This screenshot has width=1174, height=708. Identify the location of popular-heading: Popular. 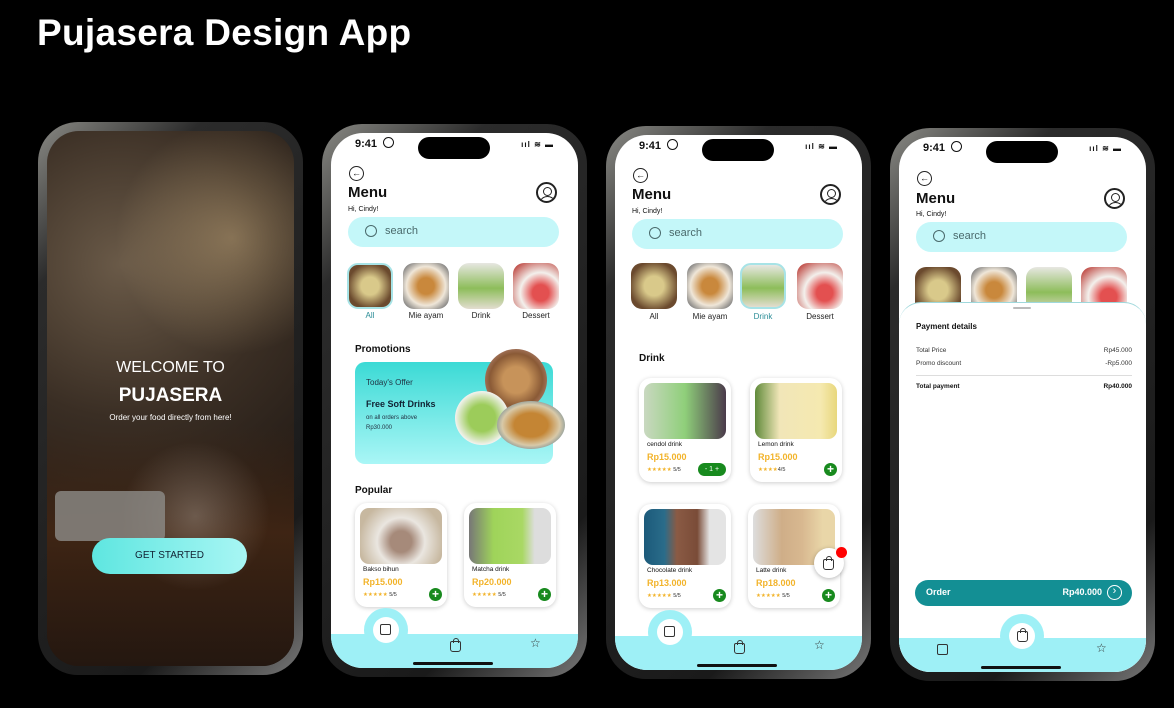
(374, 490).